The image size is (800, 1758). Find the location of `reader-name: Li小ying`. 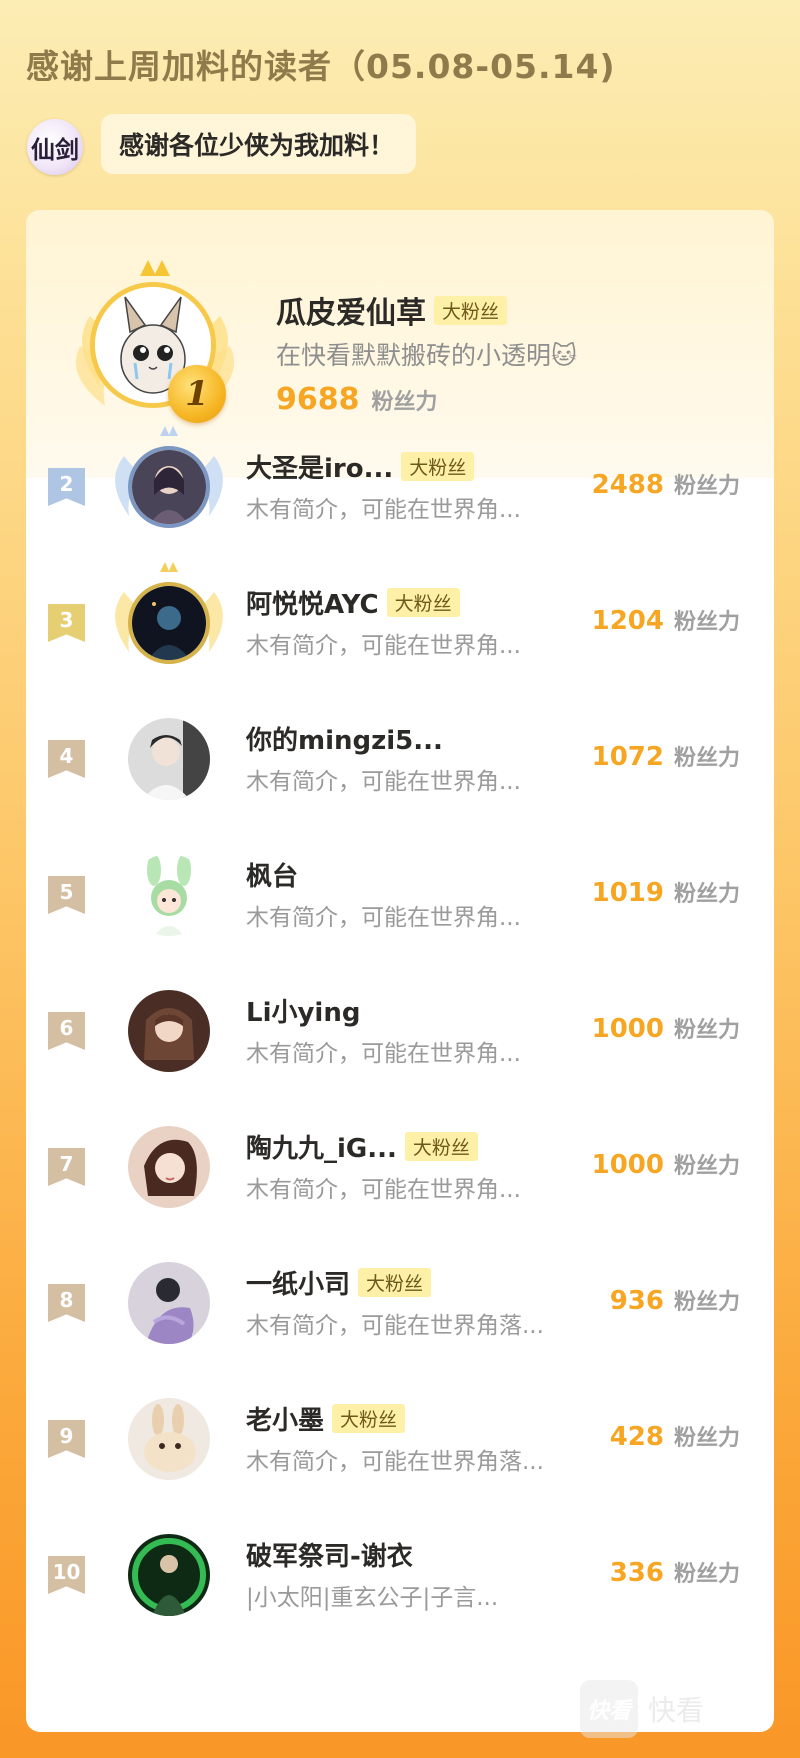

reader-name: Li小ying is located at coordinates (303, 1010).